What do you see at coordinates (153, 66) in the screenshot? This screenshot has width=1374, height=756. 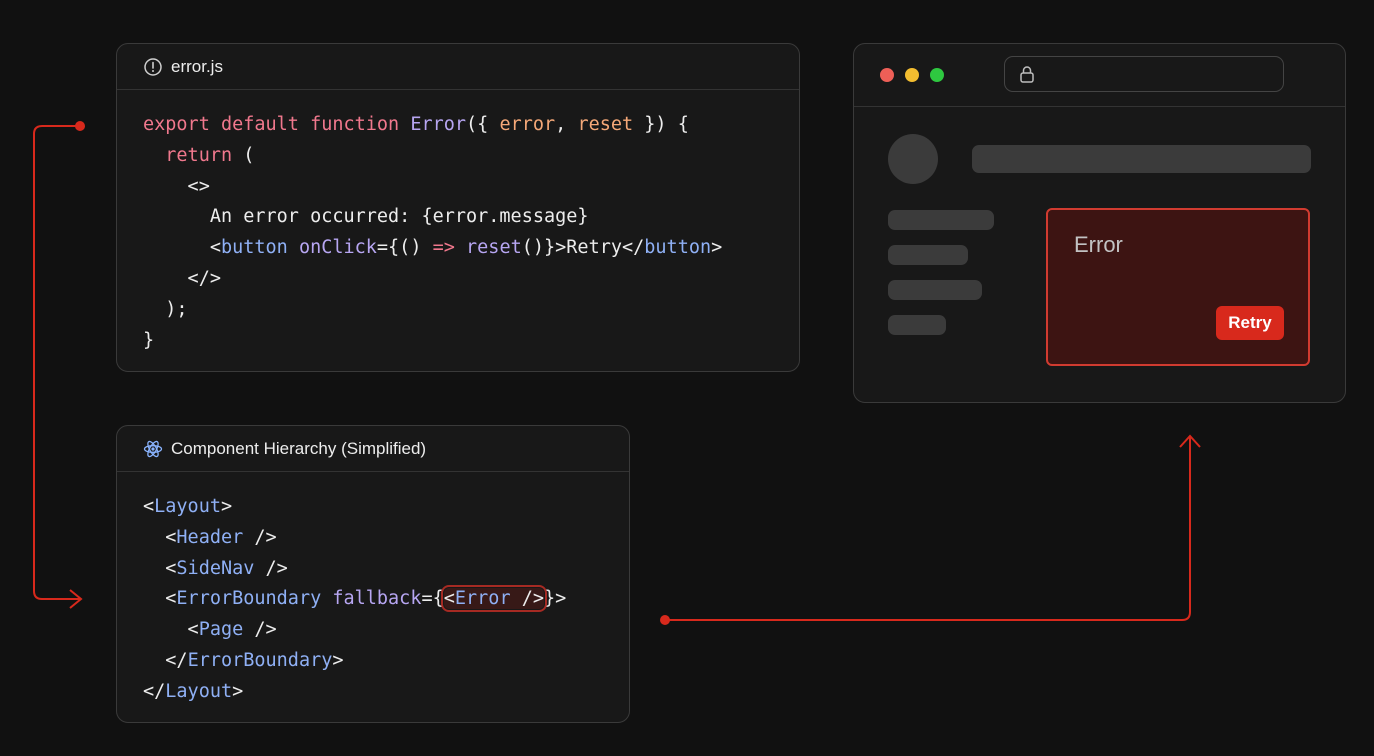 I see `alert-circle-icon` at bounding box center [153, 66].